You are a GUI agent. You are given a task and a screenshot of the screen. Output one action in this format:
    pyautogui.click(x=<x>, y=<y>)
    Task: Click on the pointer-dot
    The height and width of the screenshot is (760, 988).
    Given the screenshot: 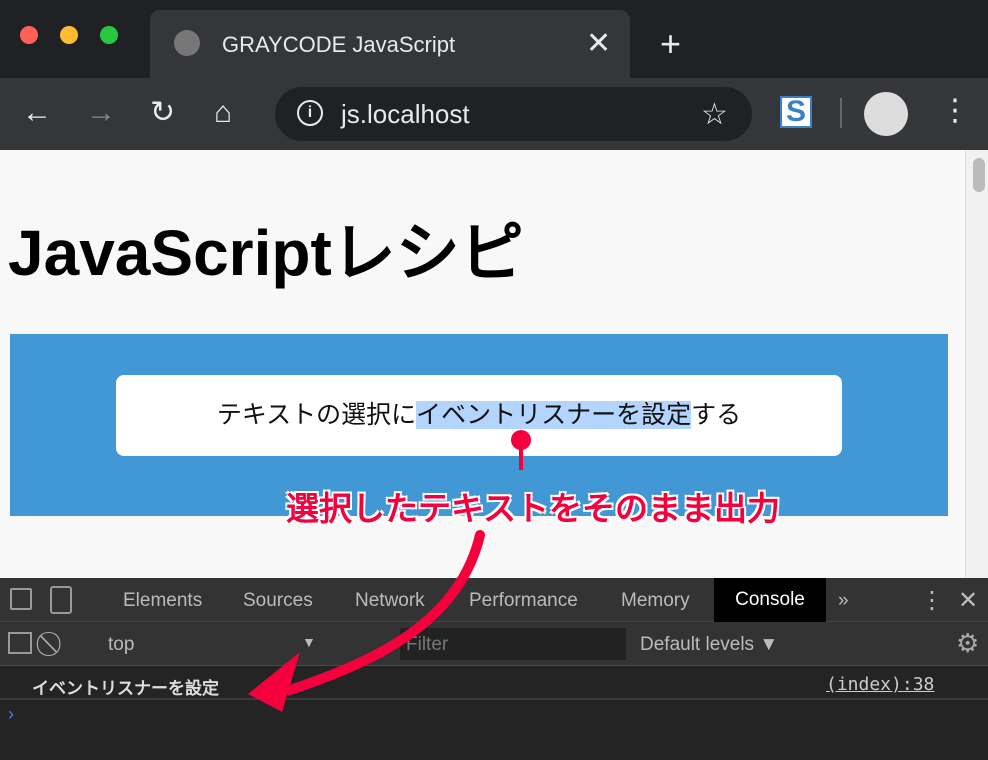 What is the action you would take?
    pyautogui.click(x=521, y=440)
    